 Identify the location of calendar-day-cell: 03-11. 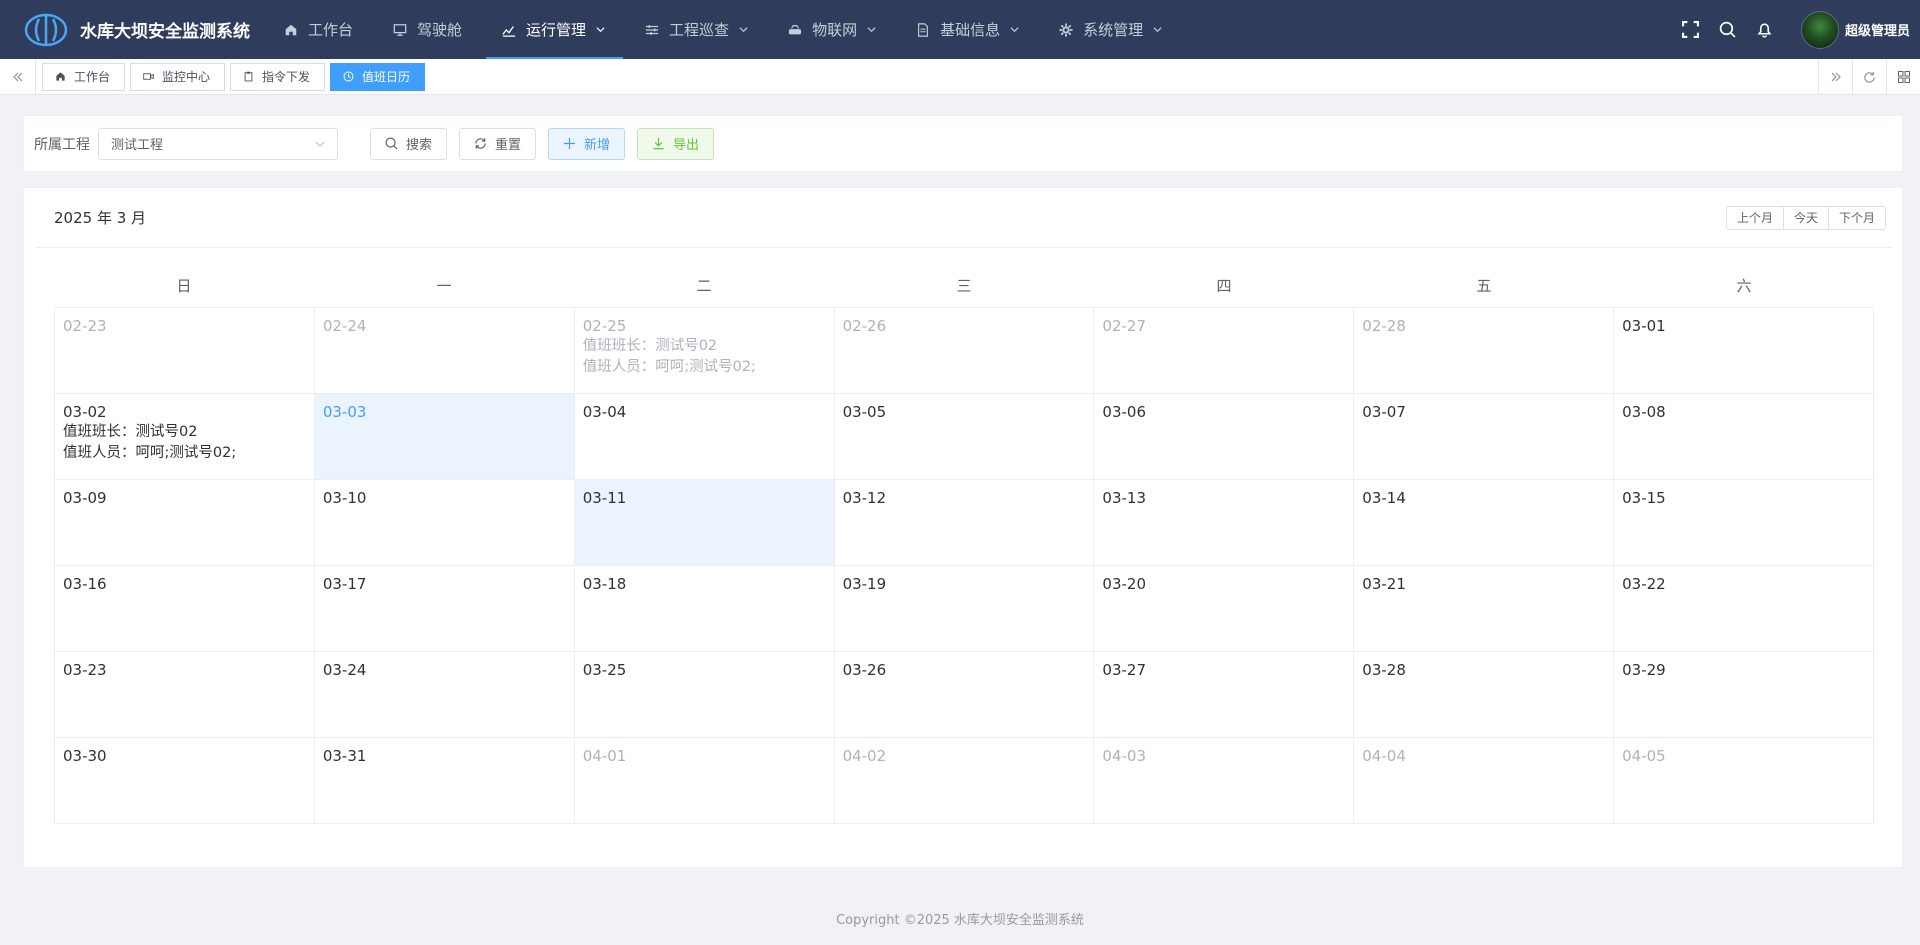
(704, 523).